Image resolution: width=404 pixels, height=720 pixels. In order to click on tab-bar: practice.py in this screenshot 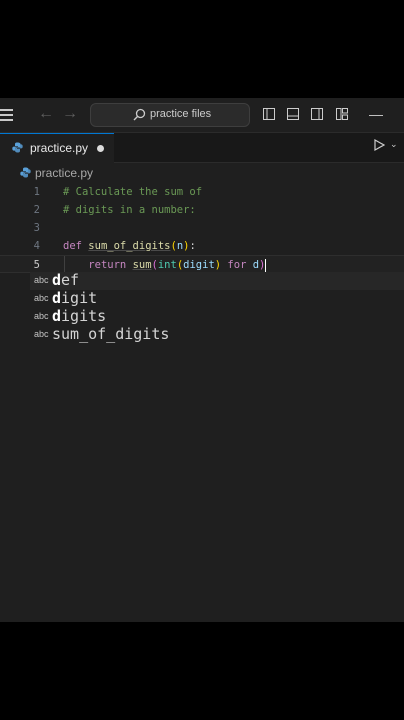, I will do `click(202, 148)`.